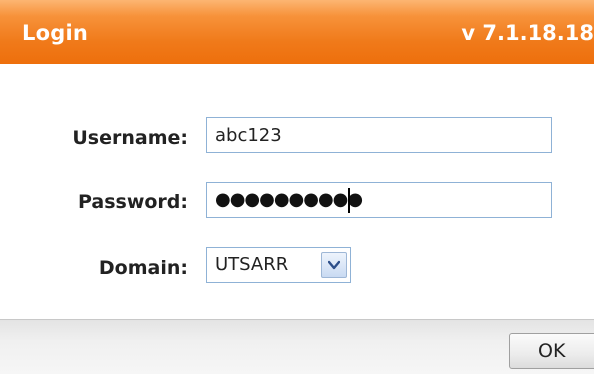 The height and width of the screenshot is (374, 594). I want to click on domain-label: Domain:, so click(143, 268).